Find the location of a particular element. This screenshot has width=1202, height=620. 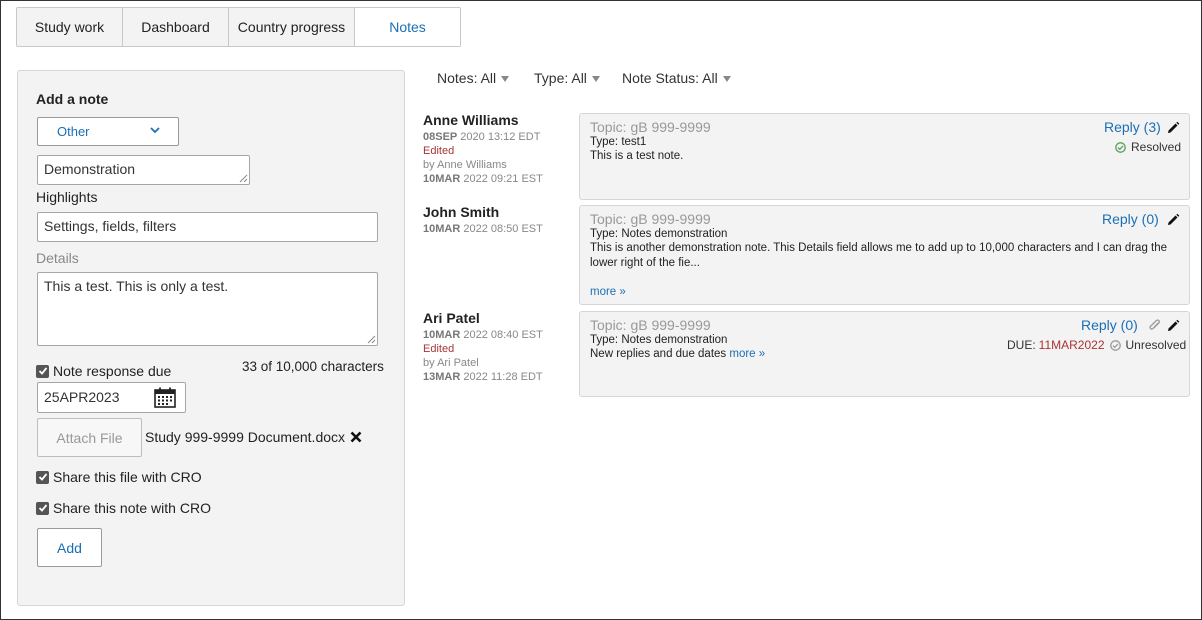

edited-date: 10MAR 2022 09:21 EST is located at coordinates (483, 179).